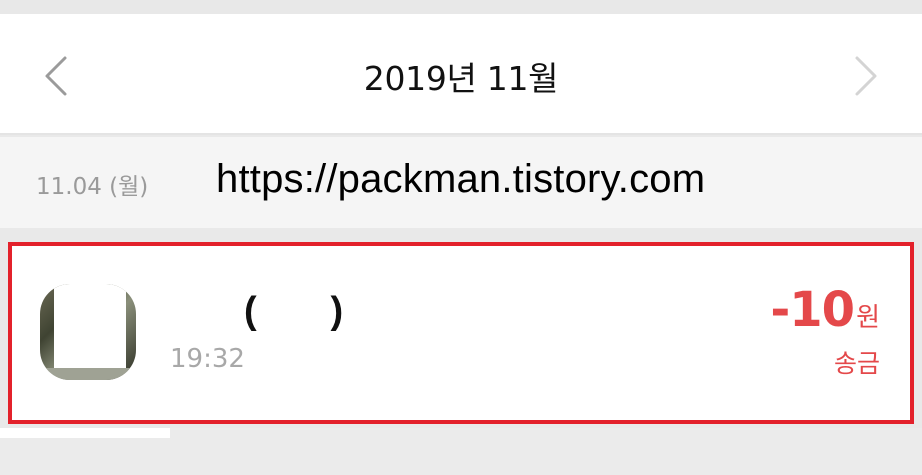 The image size is (922, 475). Describe the element at coordinates (85, 433) in the screenshot. I see `bottom-white-strip` at that location.